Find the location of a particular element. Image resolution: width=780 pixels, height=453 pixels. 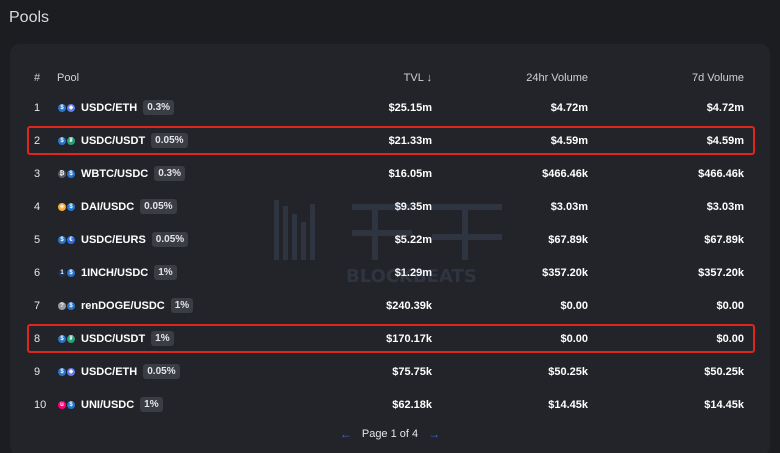

pool-cell: 1 $ 1INCH/USDC 1% is located at coordinates (117, 272).